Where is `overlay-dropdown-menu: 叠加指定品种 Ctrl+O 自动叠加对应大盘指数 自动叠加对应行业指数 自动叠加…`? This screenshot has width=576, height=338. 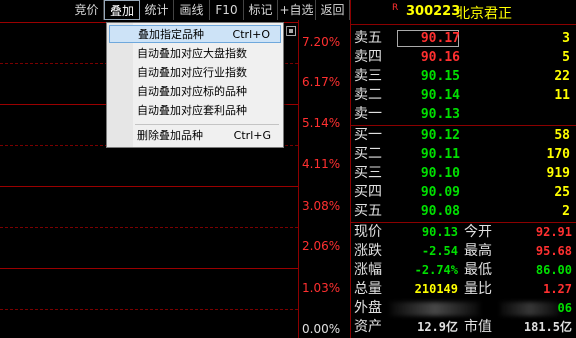
overlay-dropdown-menu: 叠加指定品种 Ctrl+O 自动叠加对应大盘指数 自动叠加对应行业指数 自动叠加… is located at coordinates (195, 85).